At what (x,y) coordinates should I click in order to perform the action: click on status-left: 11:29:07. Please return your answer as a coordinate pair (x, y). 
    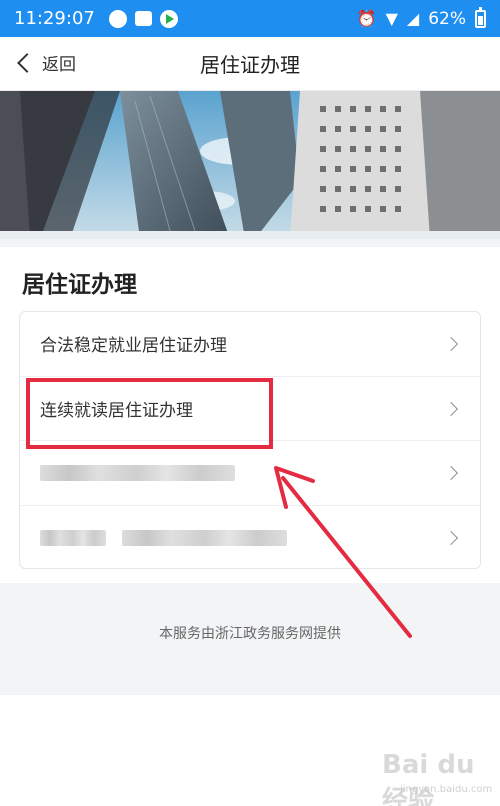
    Looking at the image, I should click on (96, 18).